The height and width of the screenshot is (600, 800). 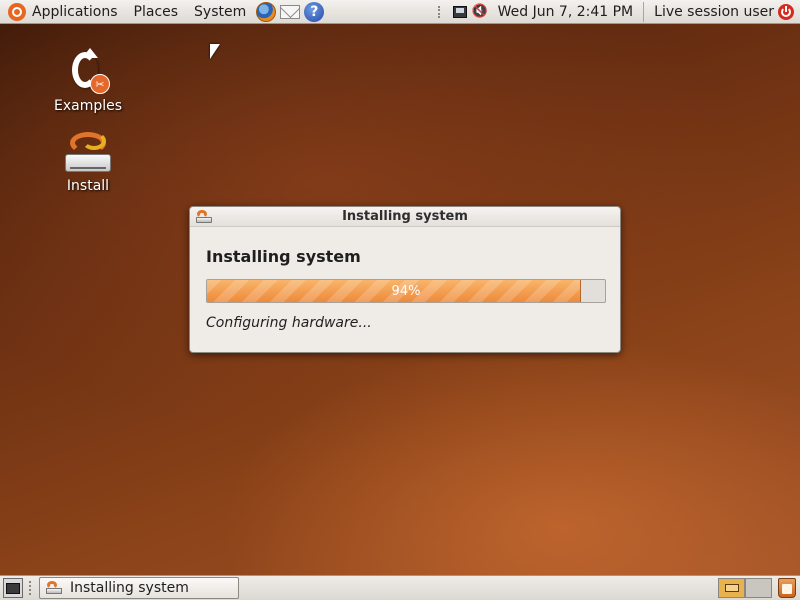 I want to click on places-menu: Places, so click(x=156, y=12).